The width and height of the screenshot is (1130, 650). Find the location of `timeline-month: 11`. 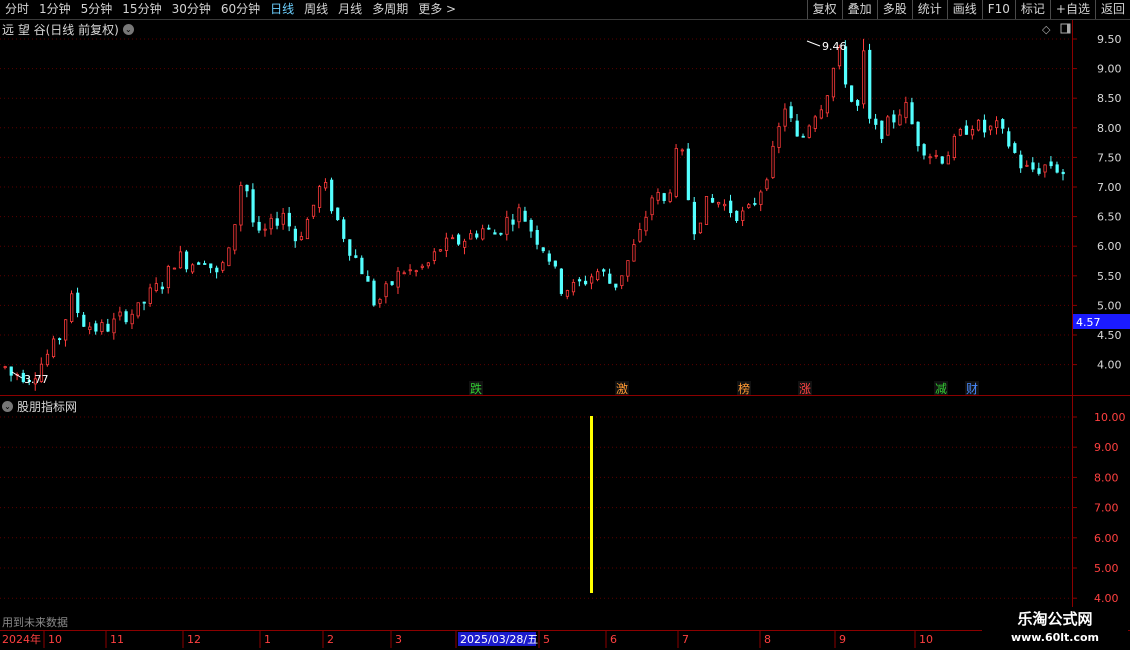

timeline-month: 11 is located at coordinates (117, 639).